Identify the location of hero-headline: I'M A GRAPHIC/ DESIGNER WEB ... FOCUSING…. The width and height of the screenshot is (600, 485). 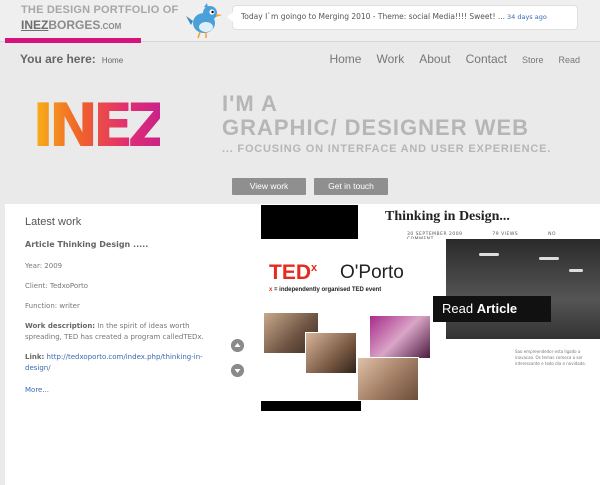
(386, 124).